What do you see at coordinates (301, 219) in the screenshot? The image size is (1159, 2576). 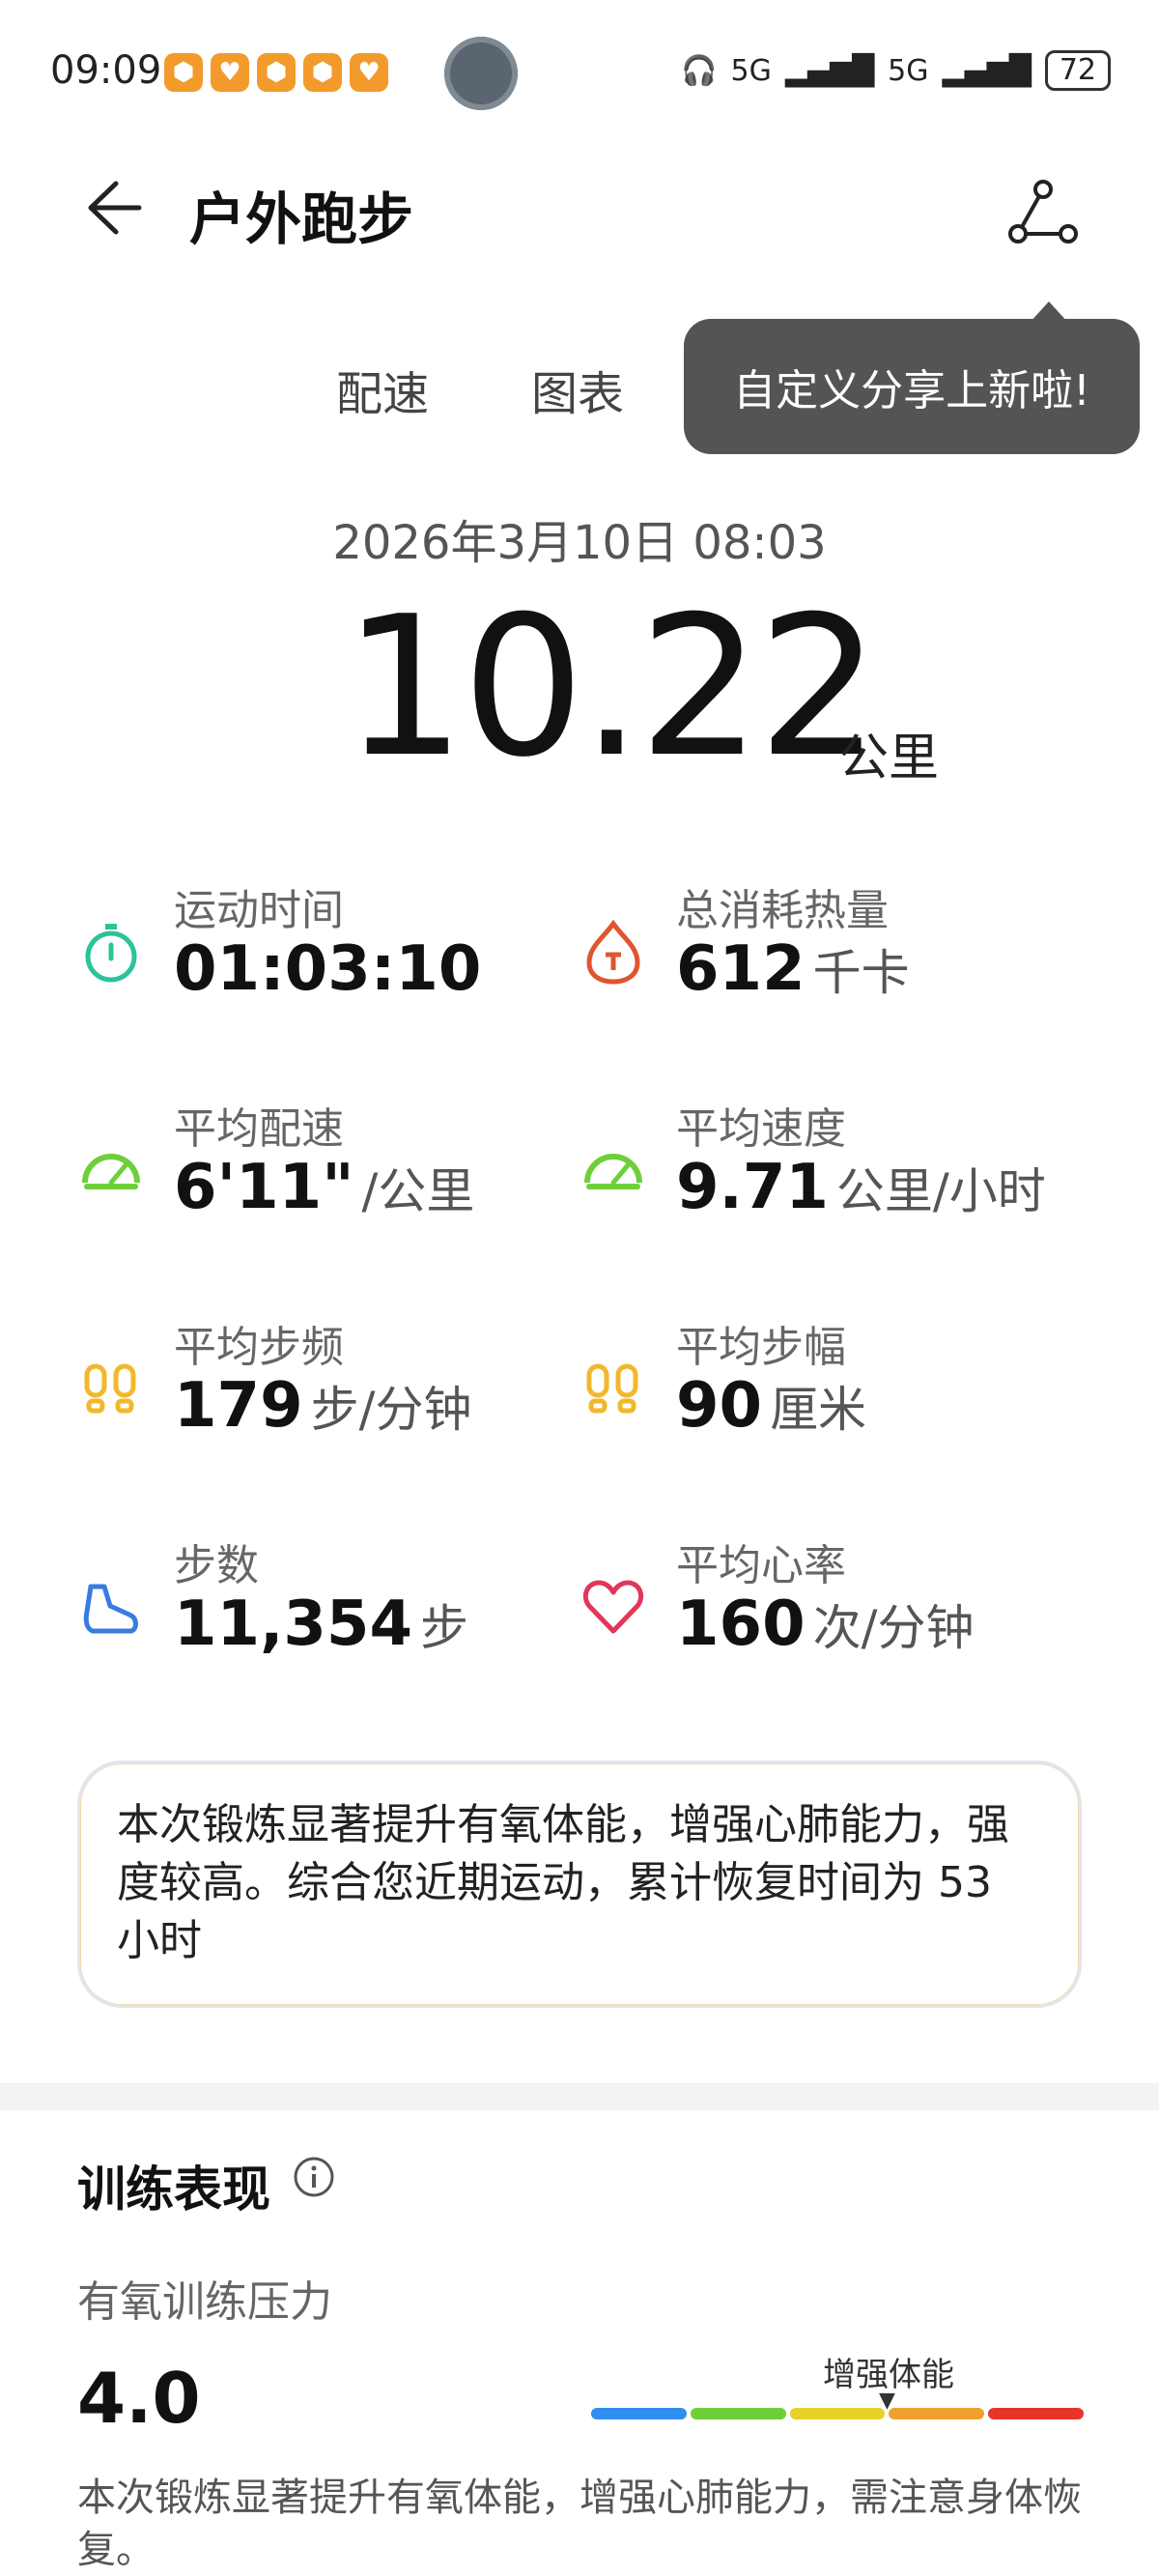 I see `page-title: 户外跑步` at bounding box center [301, 219].